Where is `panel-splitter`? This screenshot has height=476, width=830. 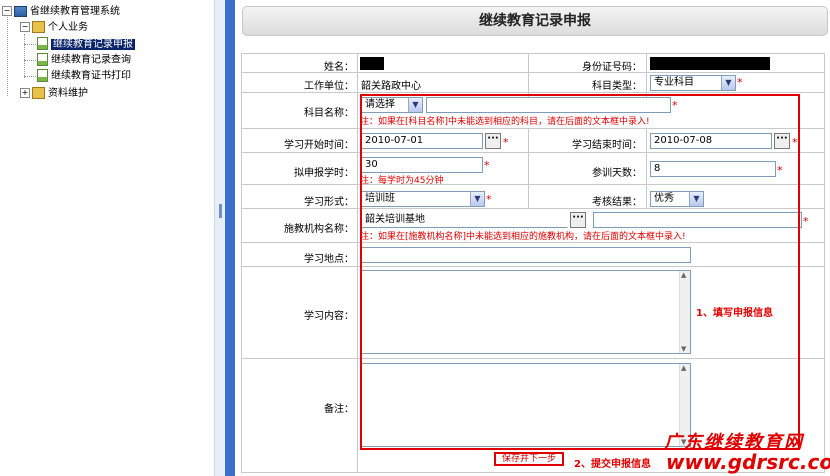 panel-splitter is located at coordinates (220, 238).